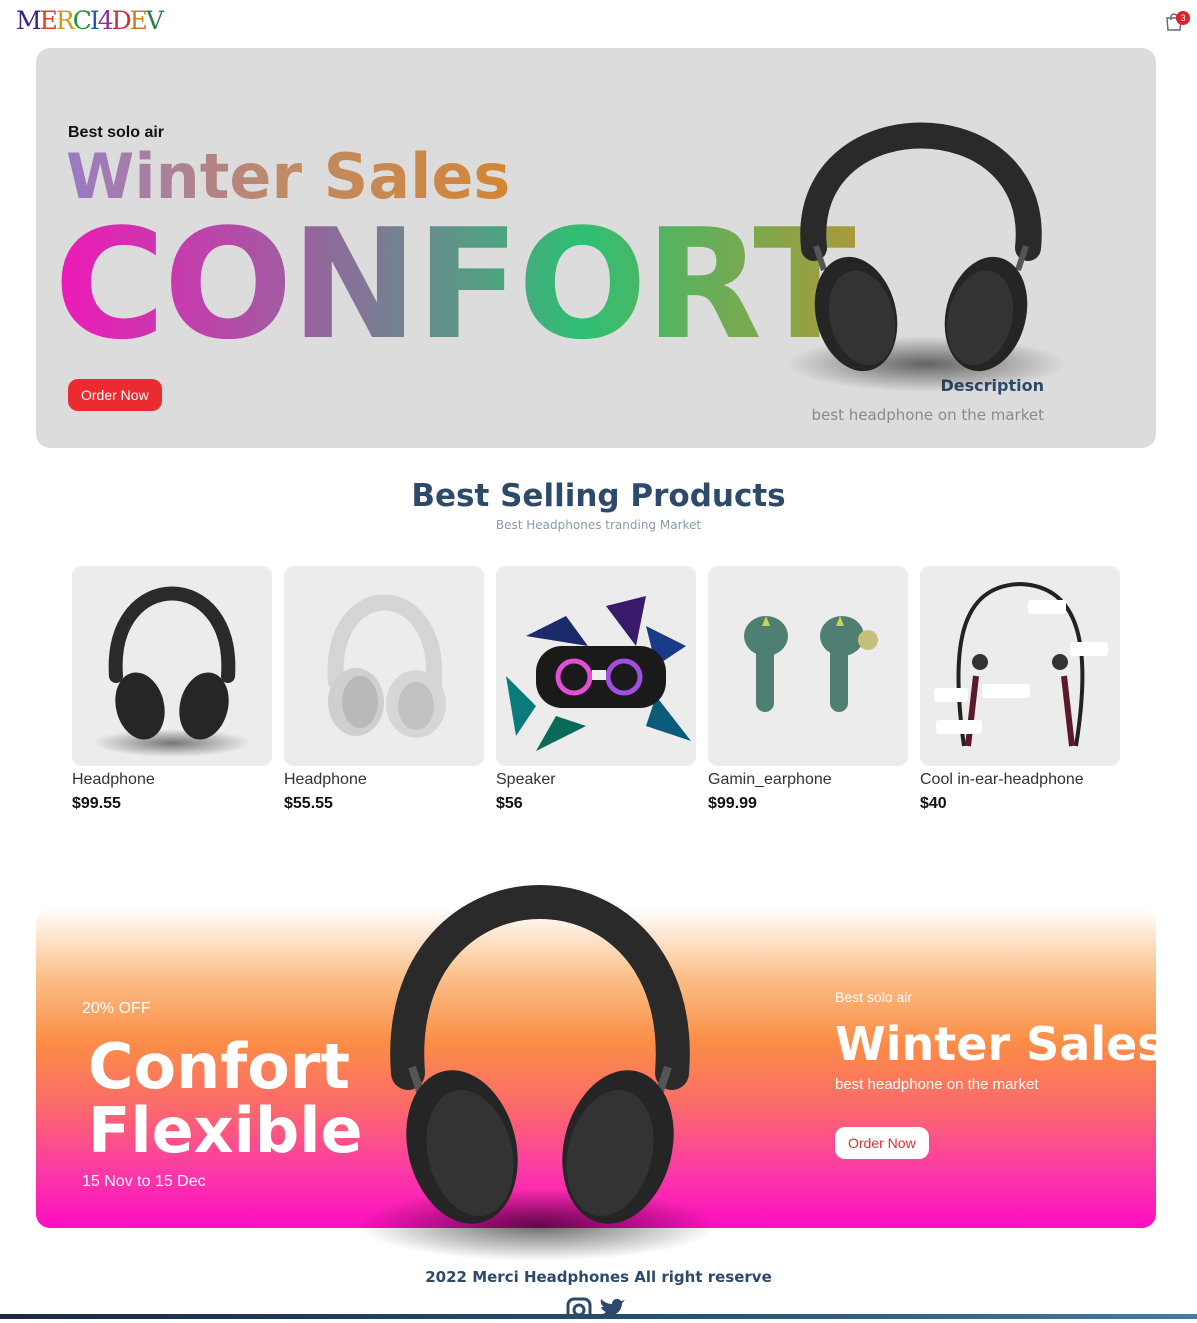 Image resolution: width=1197 pixels, height=1323 pixels. Describe the element at coordinates (612, 1310) in the screenshot. I see `twitter-icon` at that location.